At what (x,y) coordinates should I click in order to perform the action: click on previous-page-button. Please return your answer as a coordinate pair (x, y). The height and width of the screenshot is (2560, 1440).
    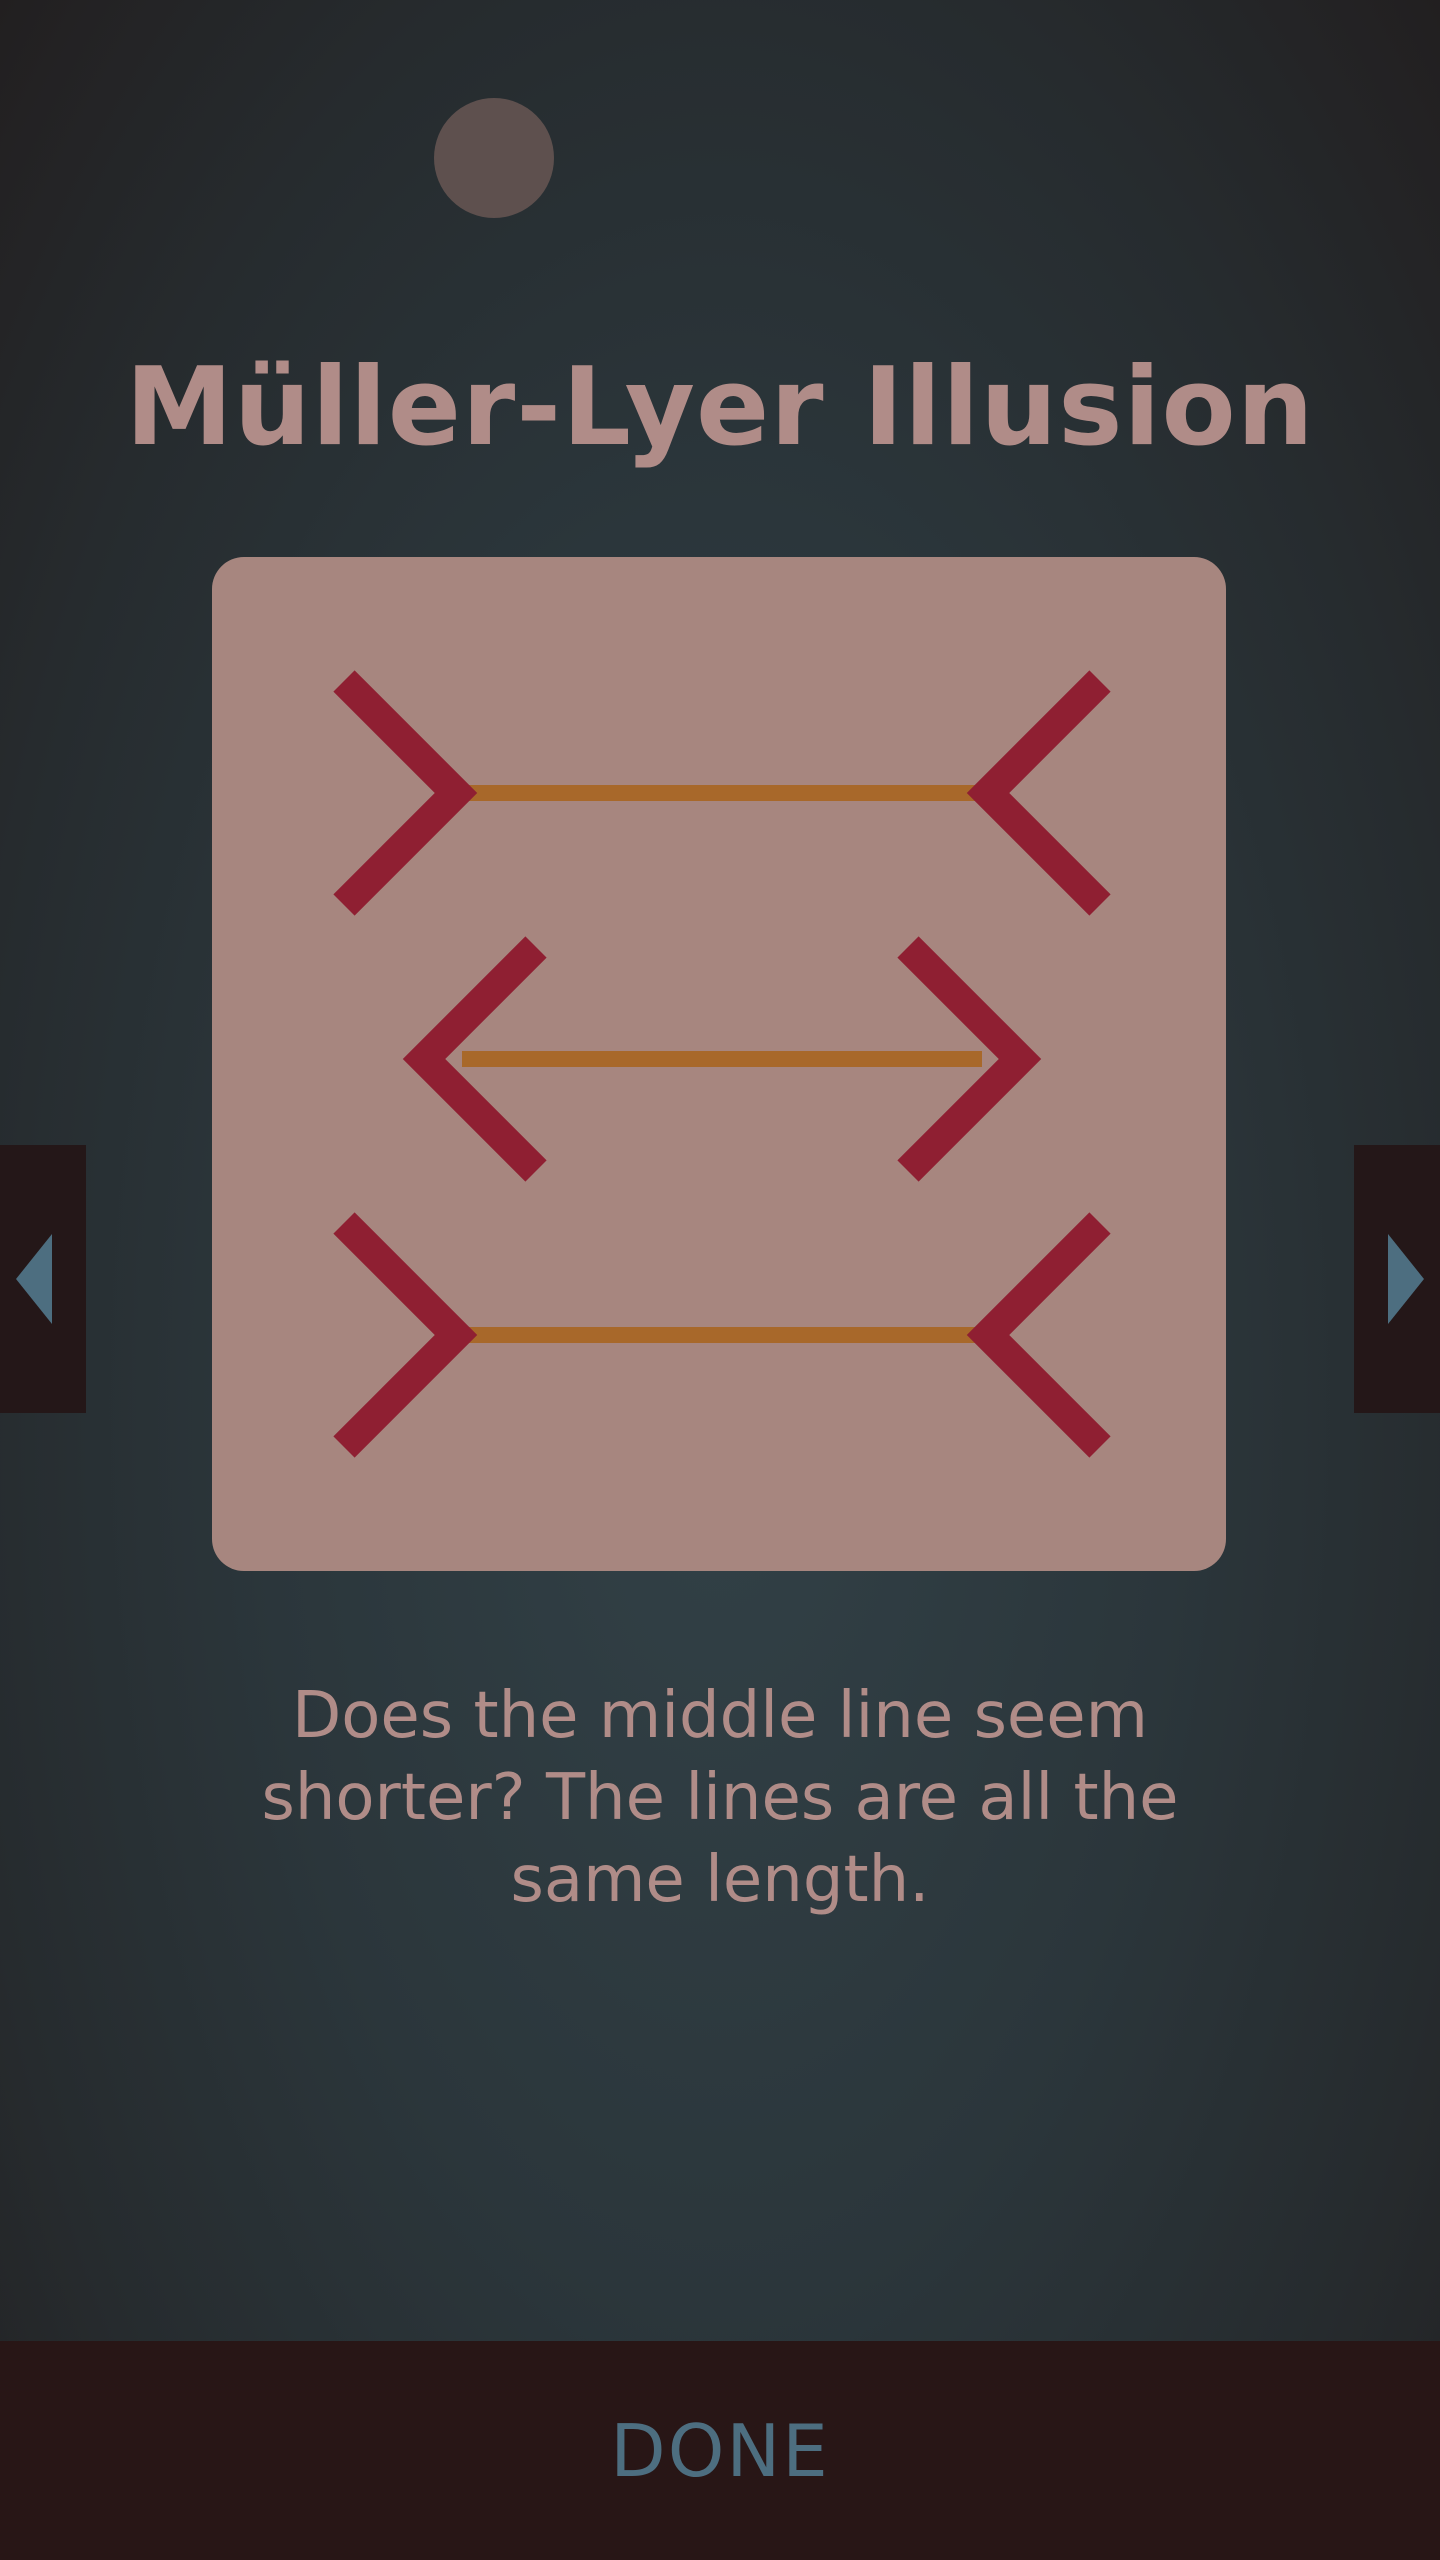
    Looking at the image, I should click on (43, 1279).